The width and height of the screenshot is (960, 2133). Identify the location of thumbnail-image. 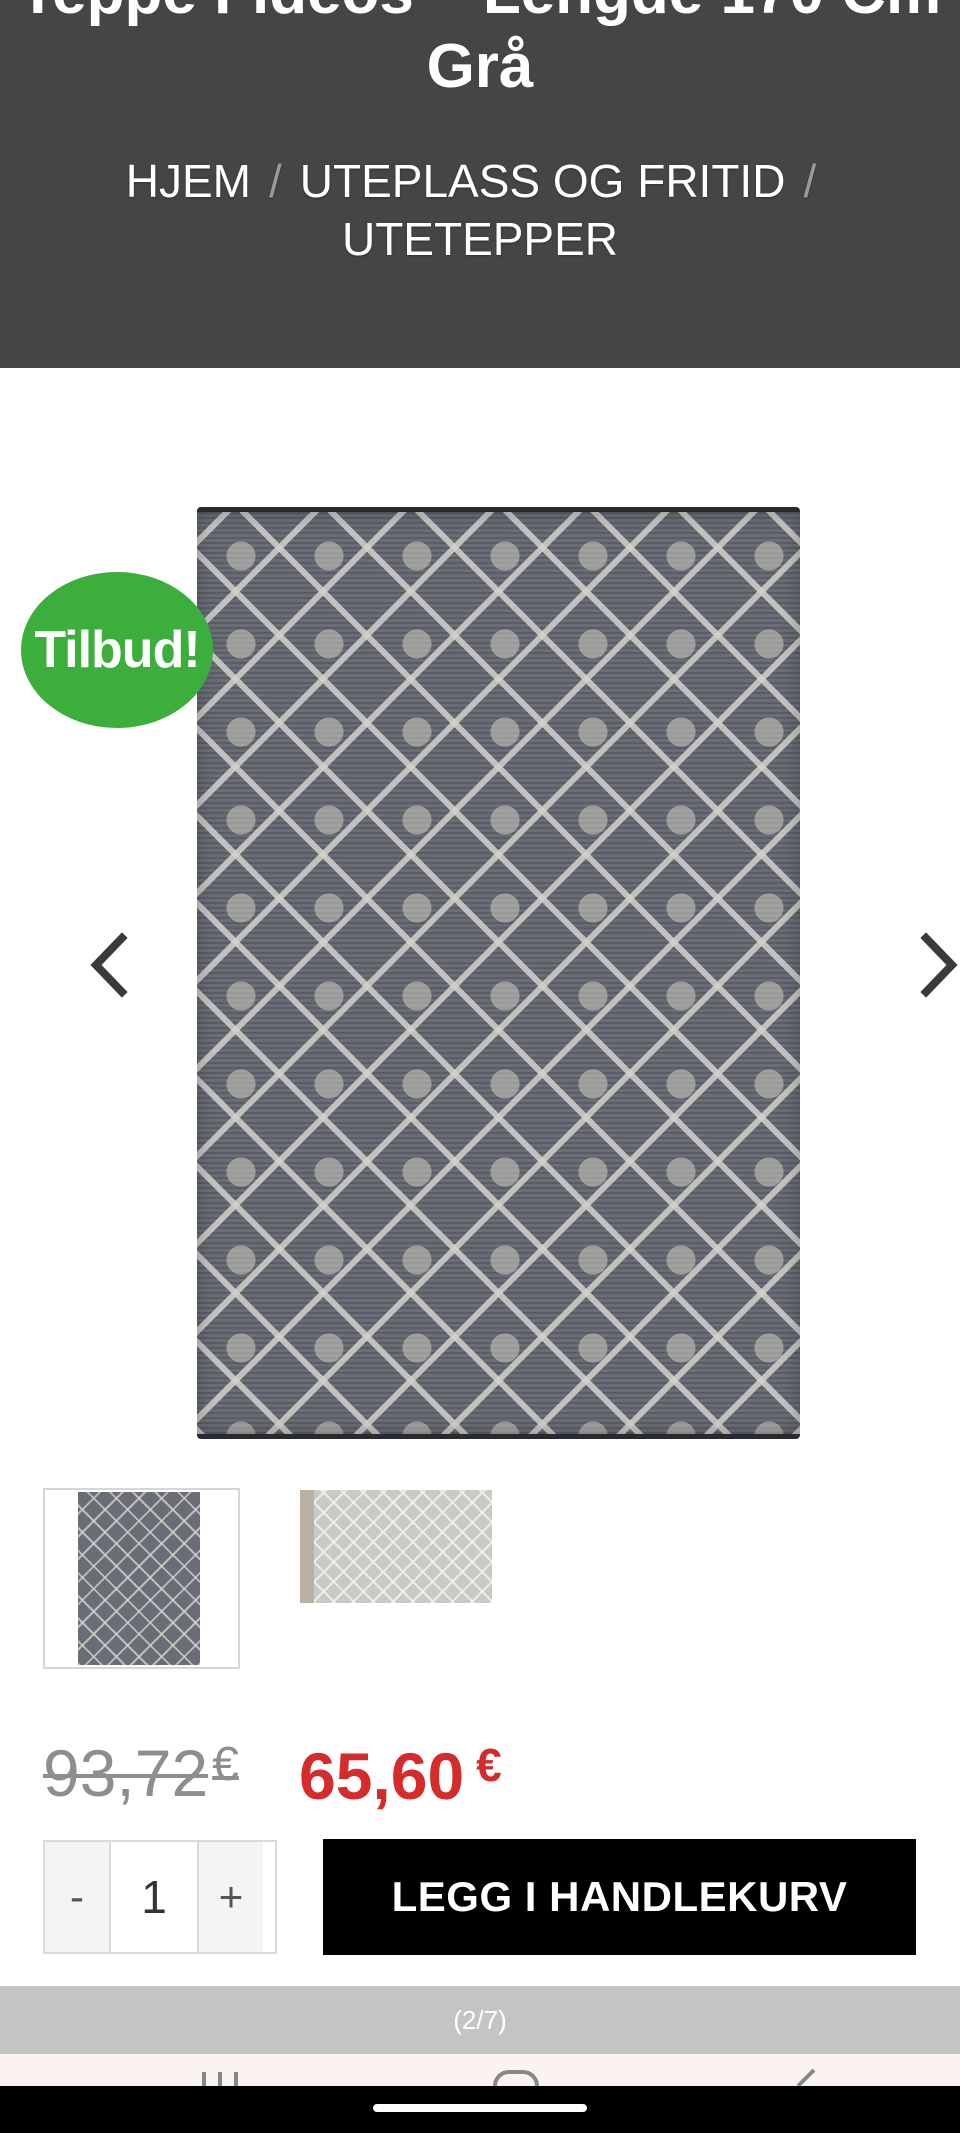
(139, 1578).